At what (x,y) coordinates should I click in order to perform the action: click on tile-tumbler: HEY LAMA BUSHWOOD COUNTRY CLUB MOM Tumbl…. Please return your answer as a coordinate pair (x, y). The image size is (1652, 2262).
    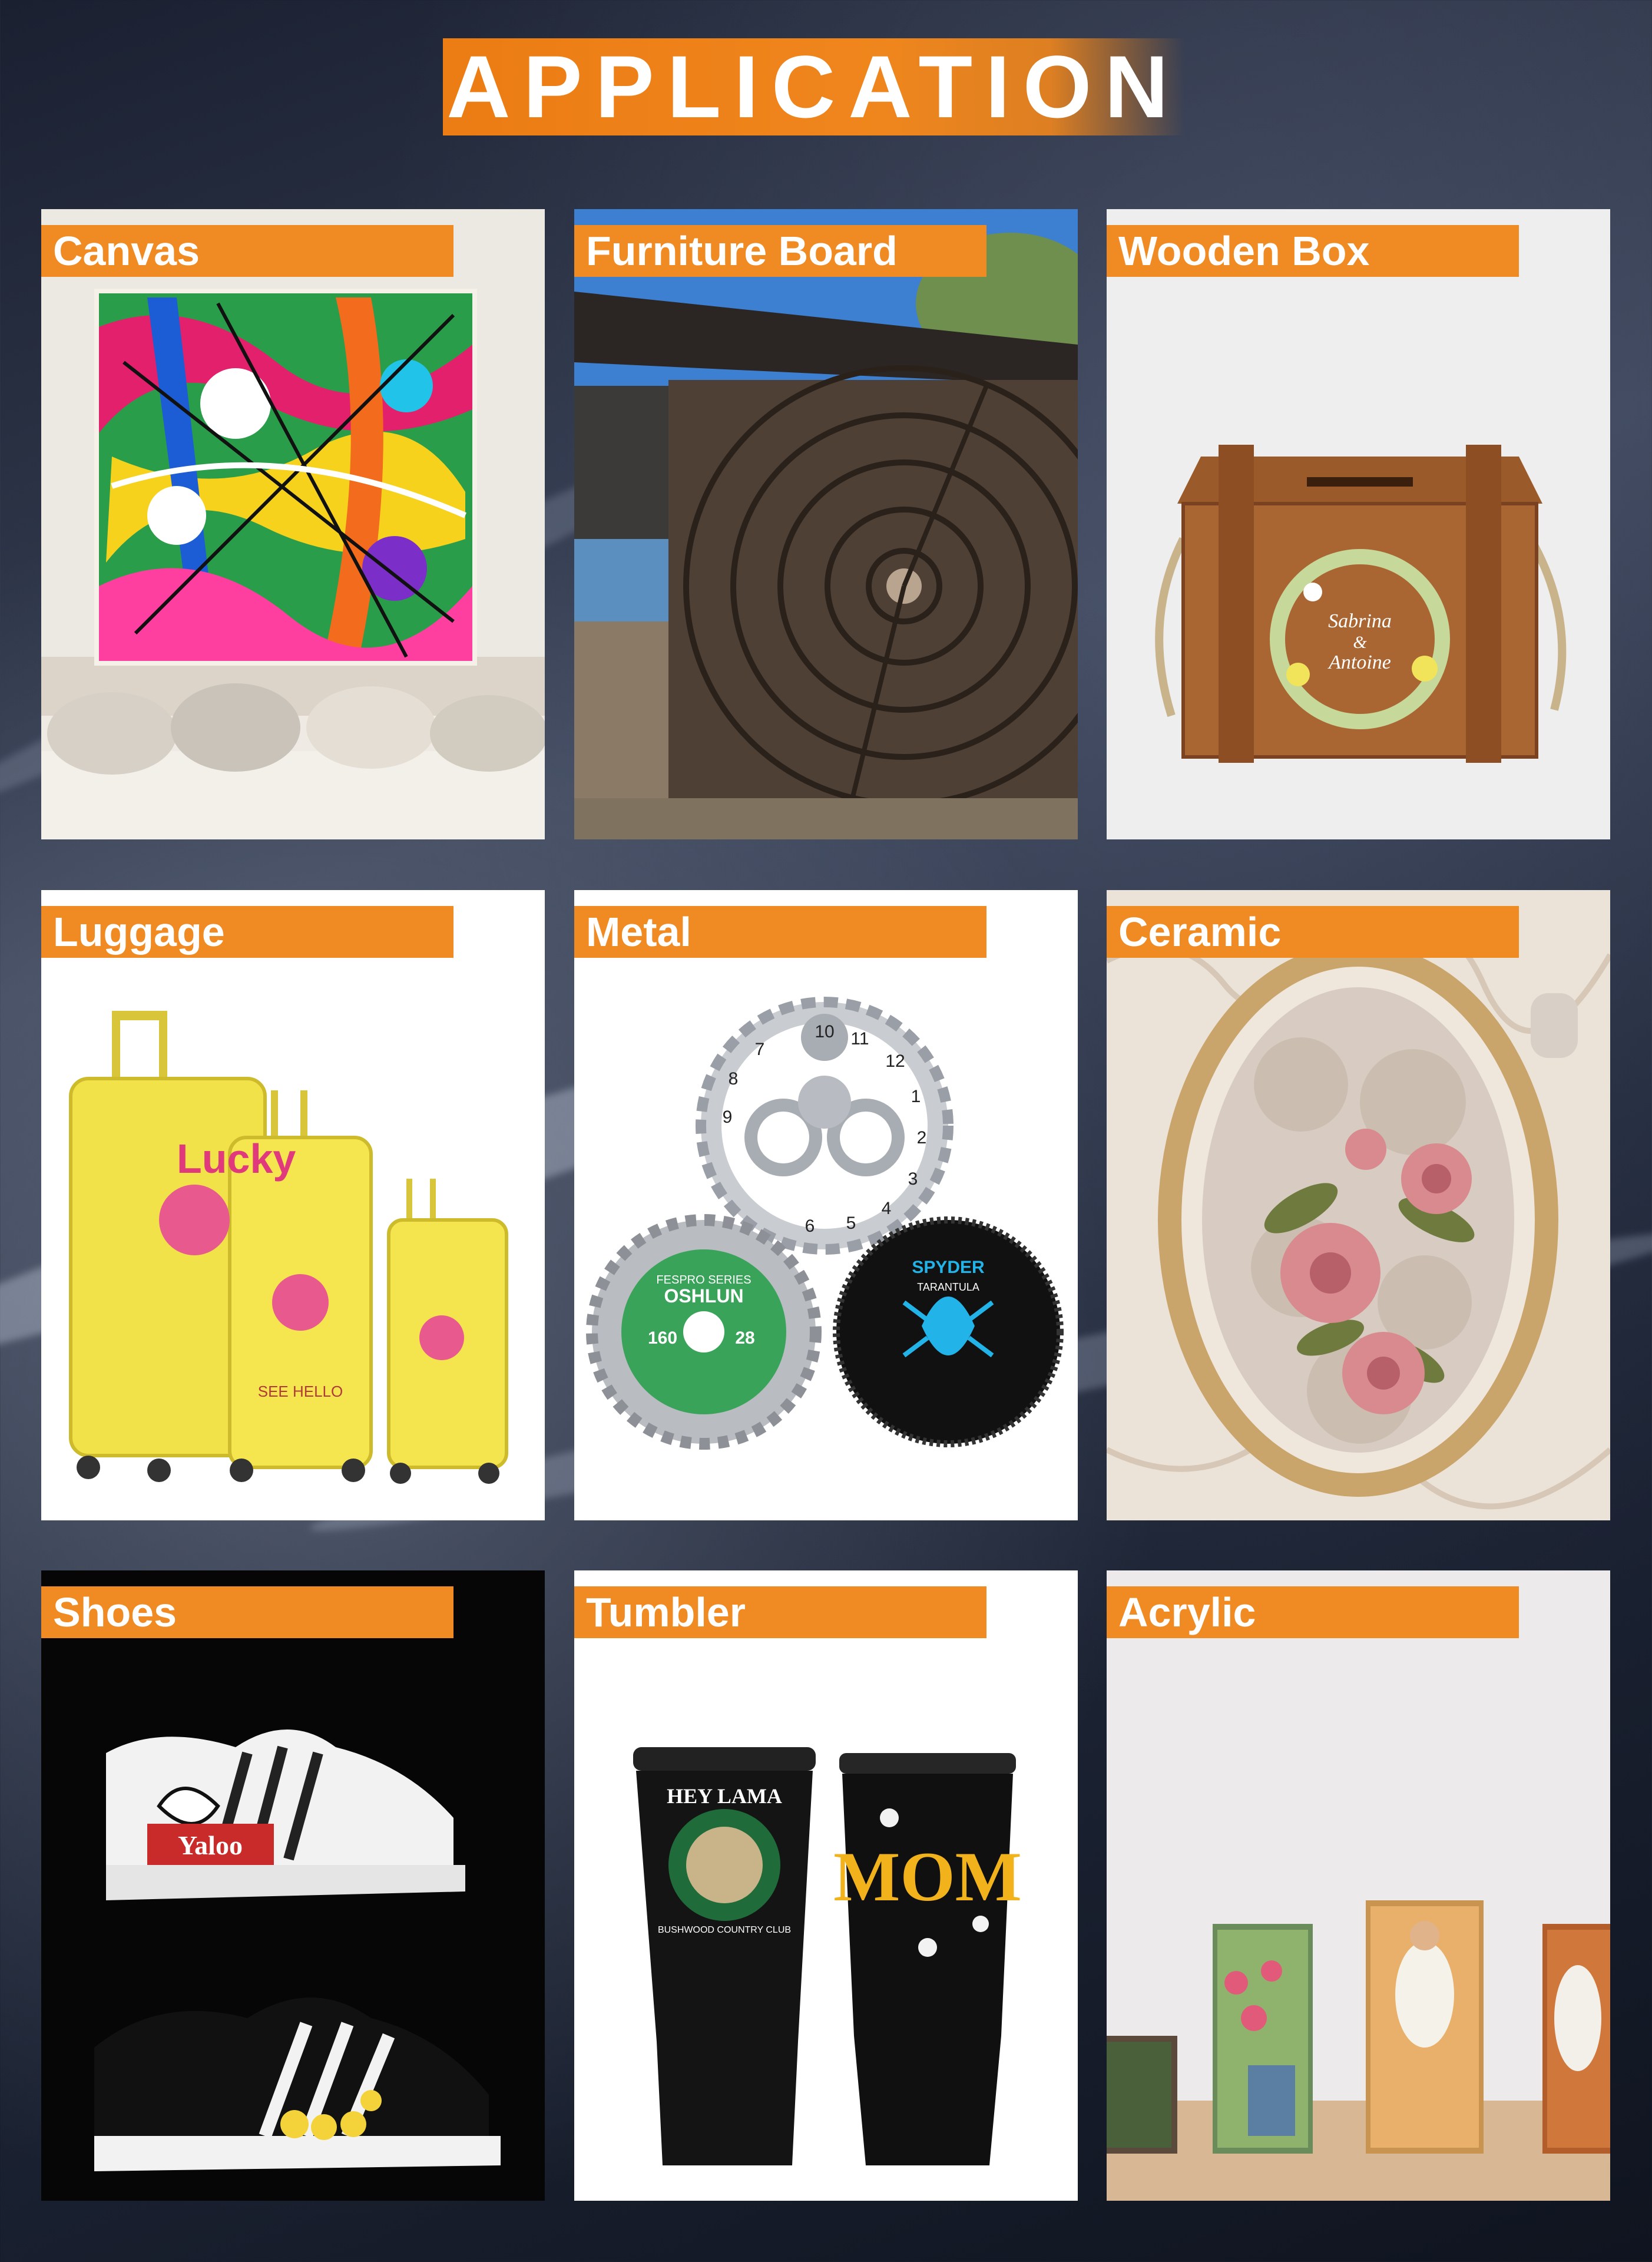
    Looking at the image, I should click on (826, 1886).